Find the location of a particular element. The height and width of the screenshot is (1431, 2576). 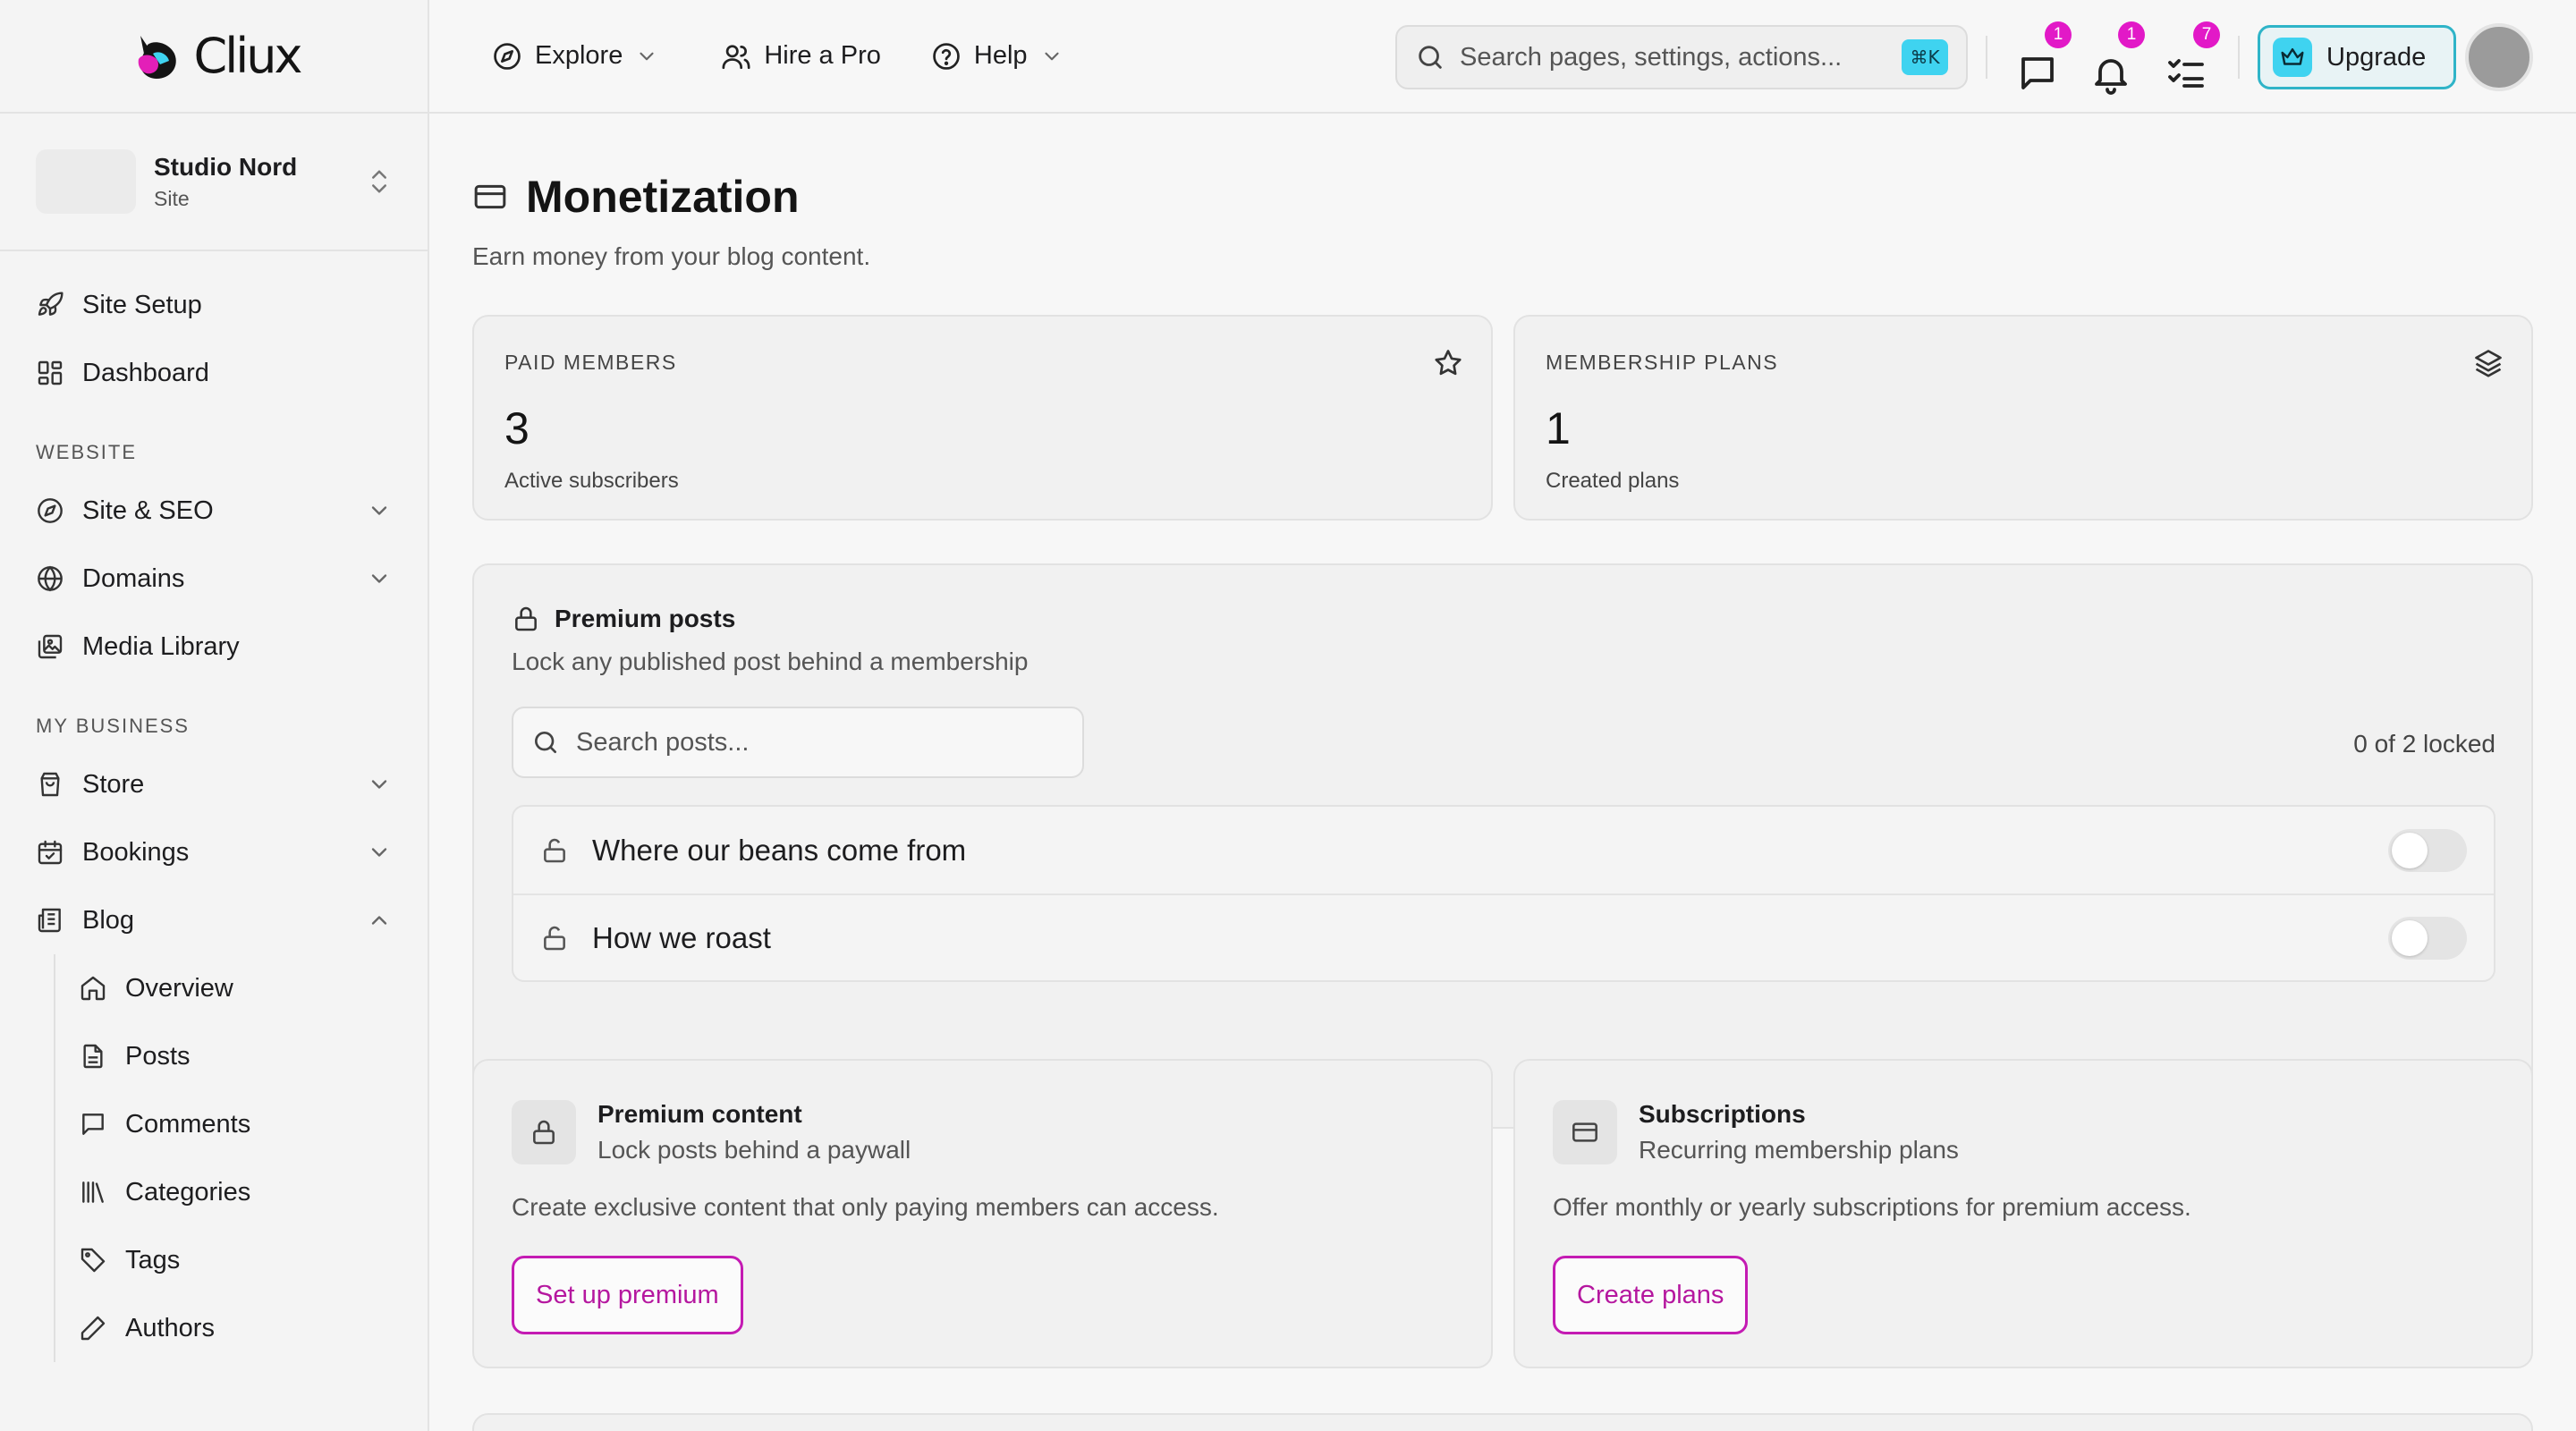

global-search-input is located at coordinates (1681, 57).